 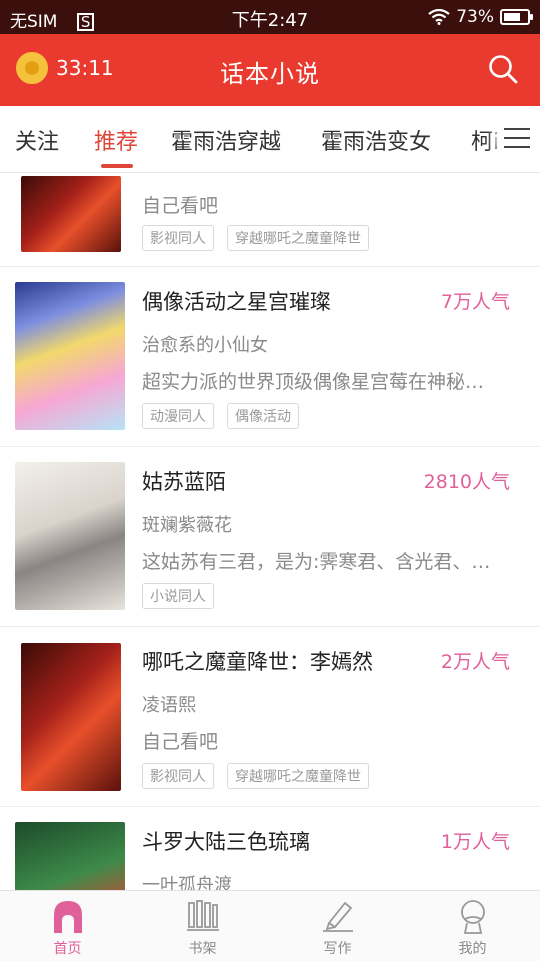 I want to click on book-title: 斗罗大陆三色琉璃, so click(x=226, y=842).